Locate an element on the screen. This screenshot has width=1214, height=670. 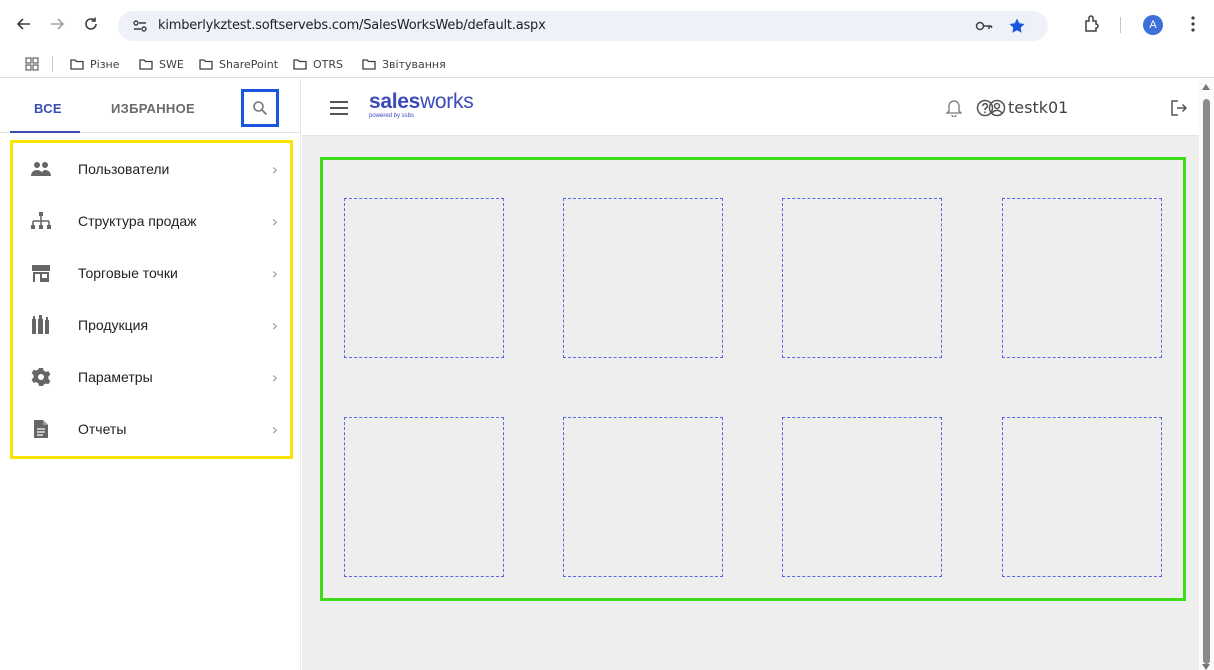
reload-icon is located at coordinates (91, 23).